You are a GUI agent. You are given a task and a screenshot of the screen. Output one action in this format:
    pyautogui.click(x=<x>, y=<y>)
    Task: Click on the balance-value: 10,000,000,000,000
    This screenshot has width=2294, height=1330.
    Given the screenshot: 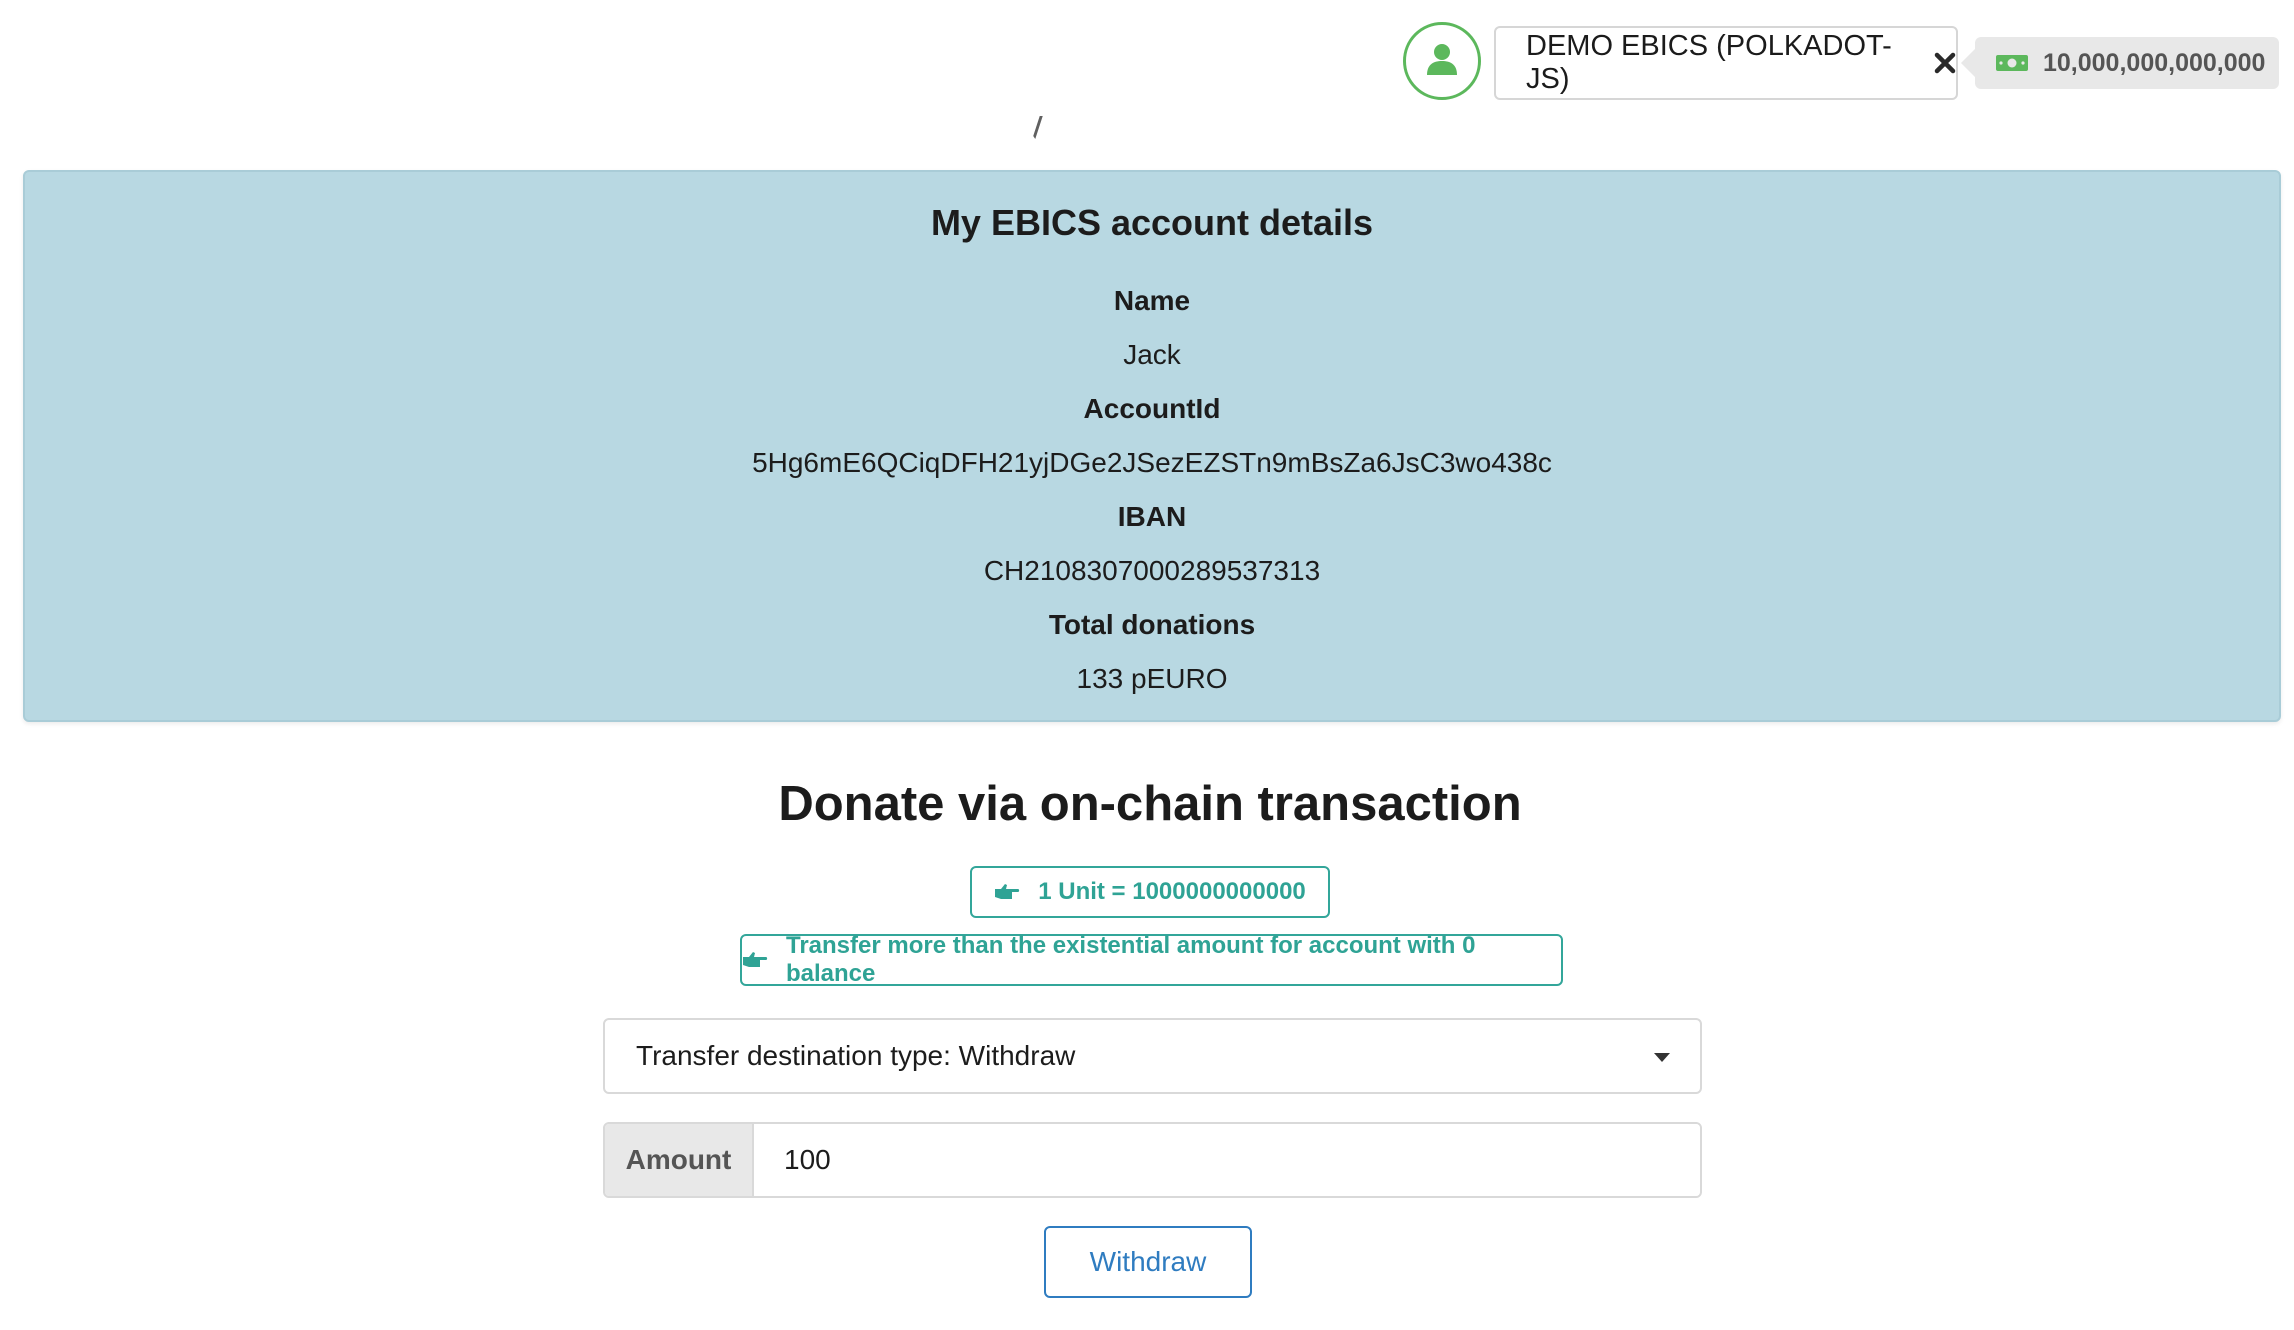 What is the action you would take?
    pyautogui.click(x=2154, y=62)
    